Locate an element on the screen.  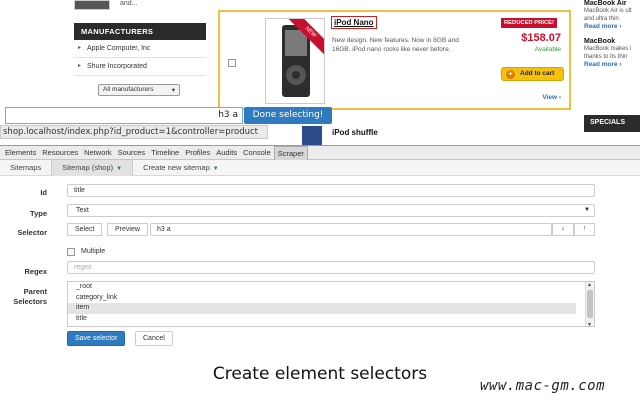
nav-create-sitemap: Create new sitemap ▼ is located at coordinates (181, 168).